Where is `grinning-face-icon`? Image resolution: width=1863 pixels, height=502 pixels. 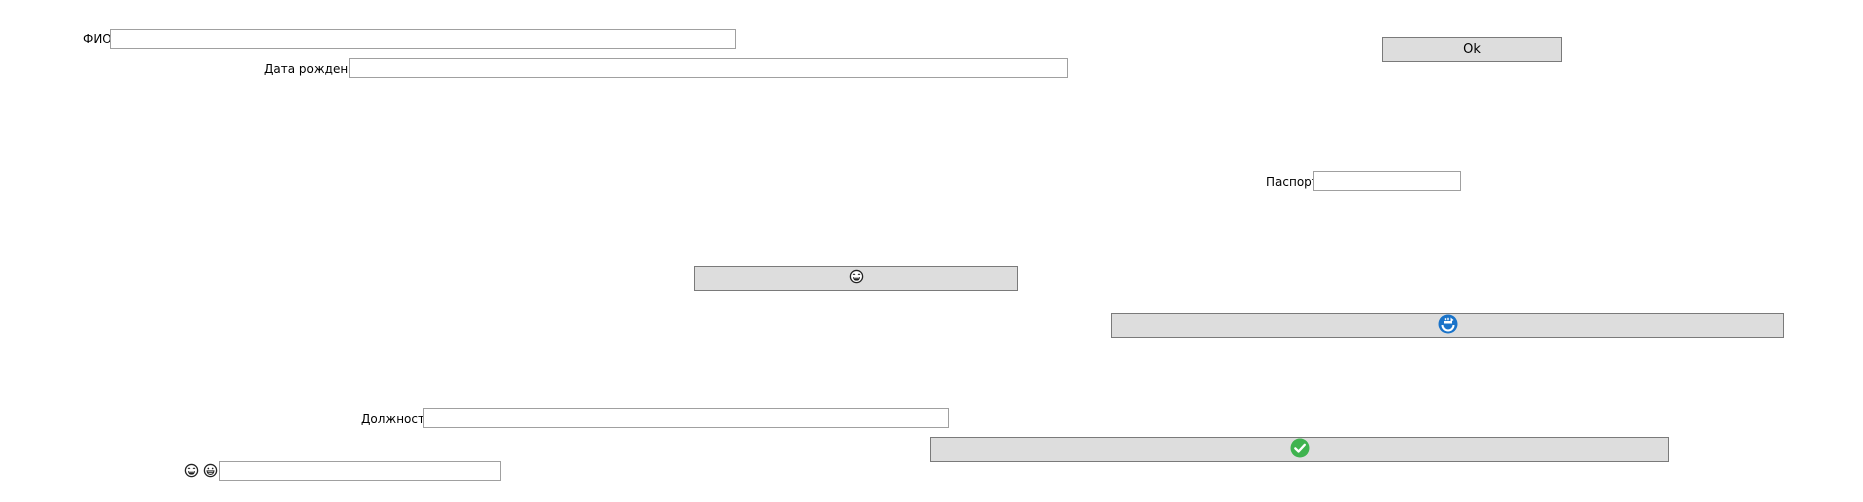 grinning-face-icon is located at coordinates (210, 472).